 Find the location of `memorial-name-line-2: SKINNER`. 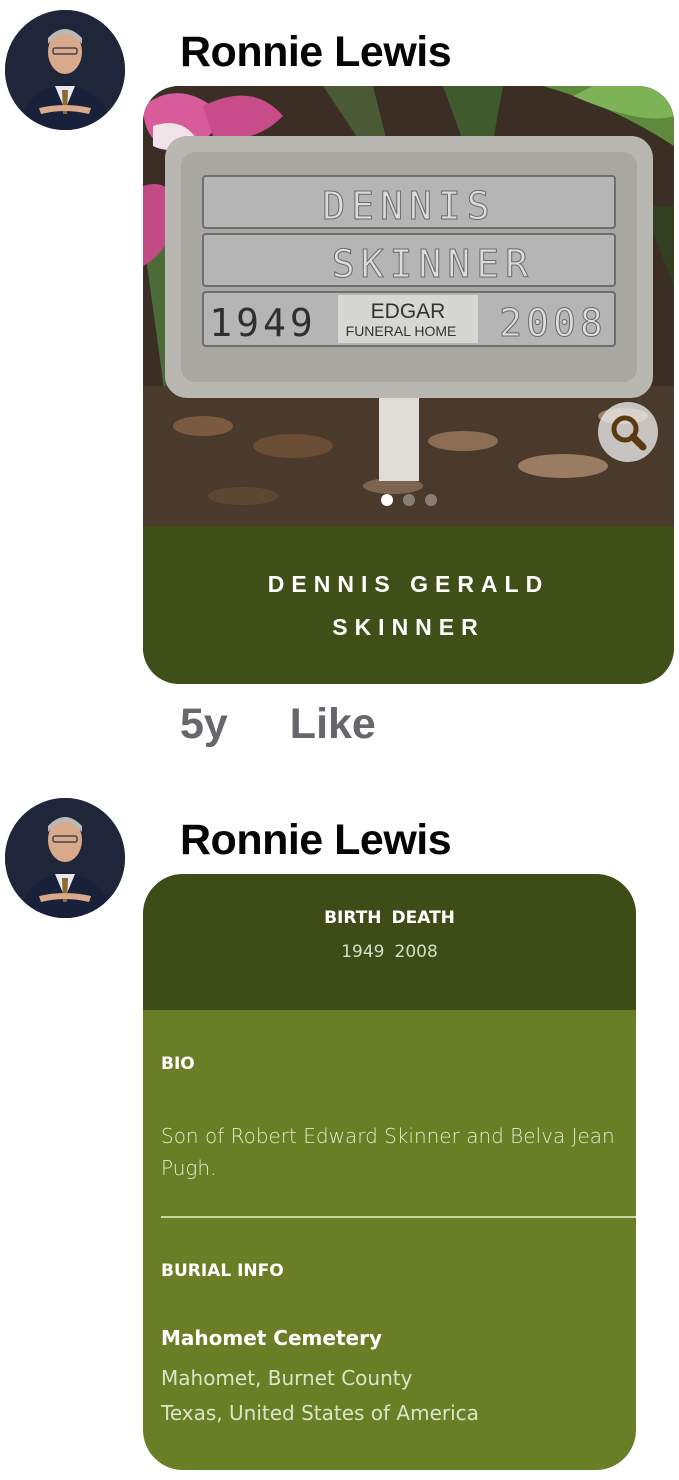

memorial-name-line-2: SKINNER is located at coordinates (408, 627).